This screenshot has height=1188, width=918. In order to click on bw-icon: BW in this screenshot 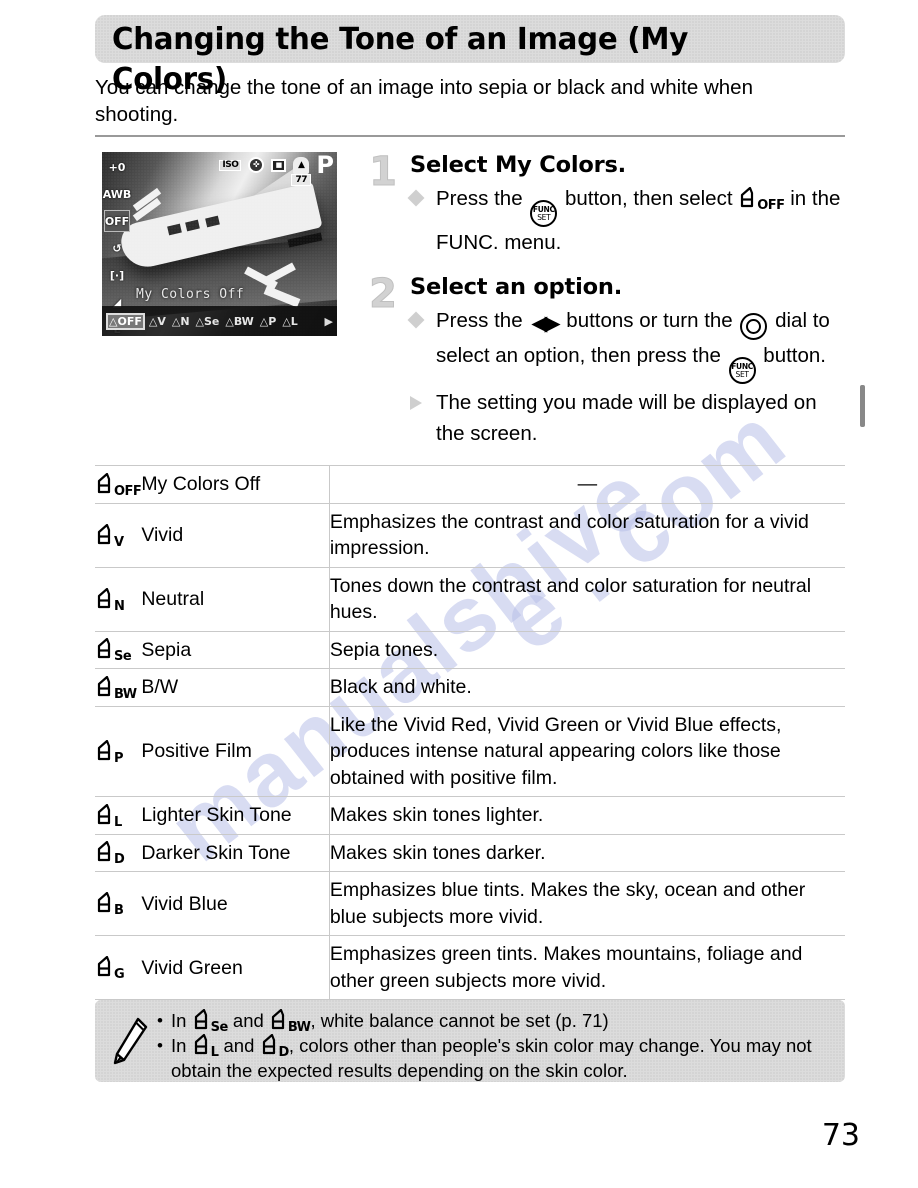, I will do `click(290, 1021)`.